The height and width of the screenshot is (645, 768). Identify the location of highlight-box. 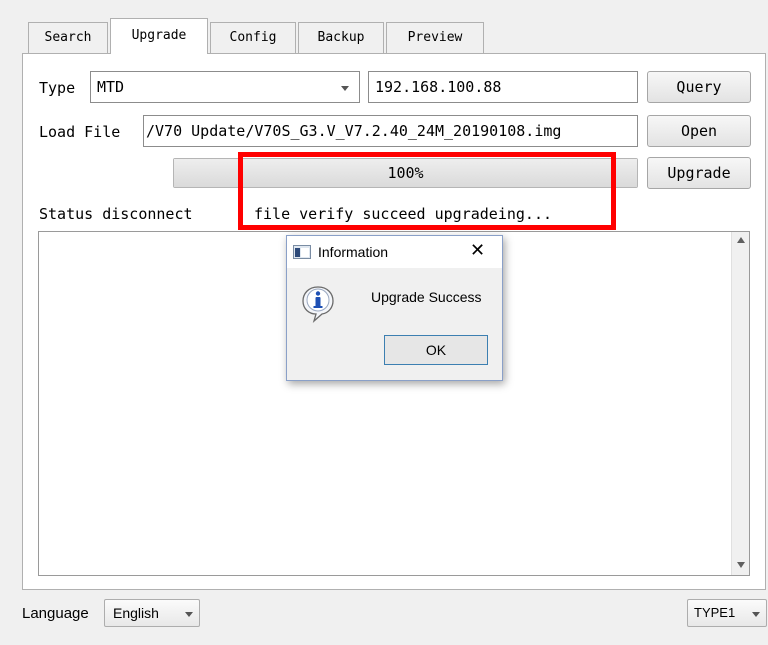
(427, 191).